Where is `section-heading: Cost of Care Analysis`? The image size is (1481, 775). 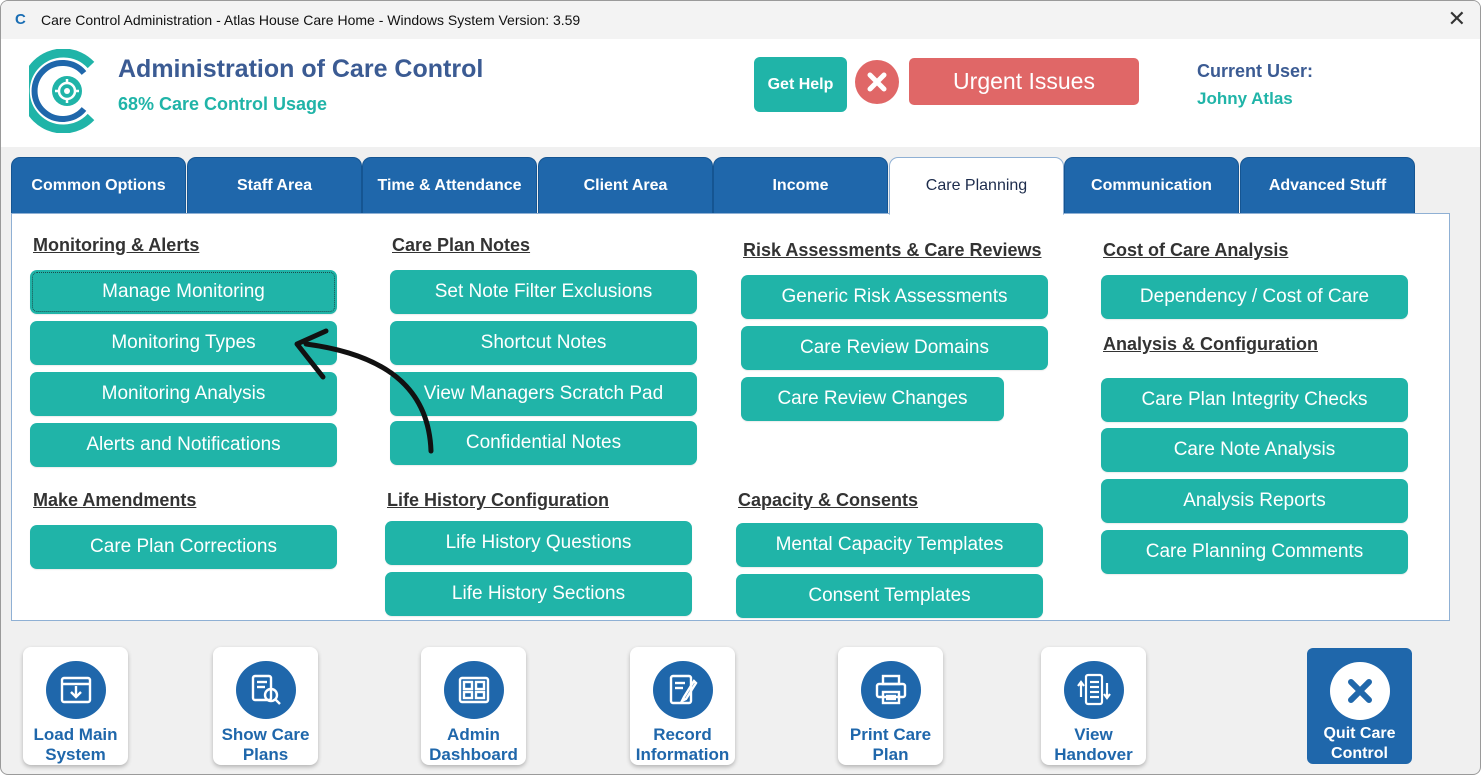 section-heading: Cost of Care Analysis is located at coordinates (1196, 250).